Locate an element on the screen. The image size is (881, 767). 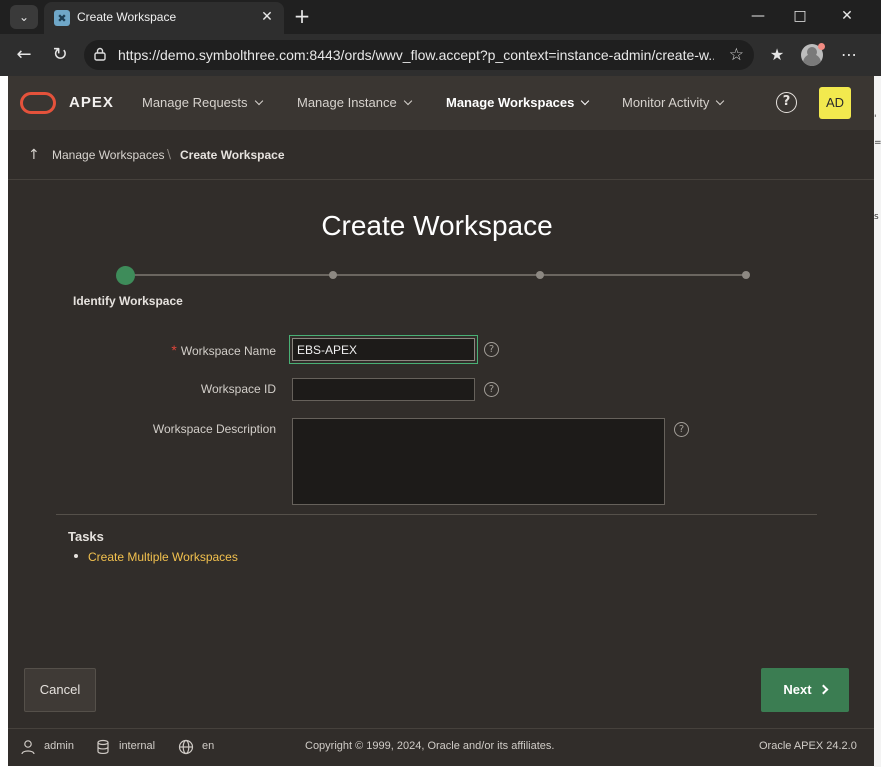
breadcrumb-current: Create Workspace is located at coordinates (232, 155).